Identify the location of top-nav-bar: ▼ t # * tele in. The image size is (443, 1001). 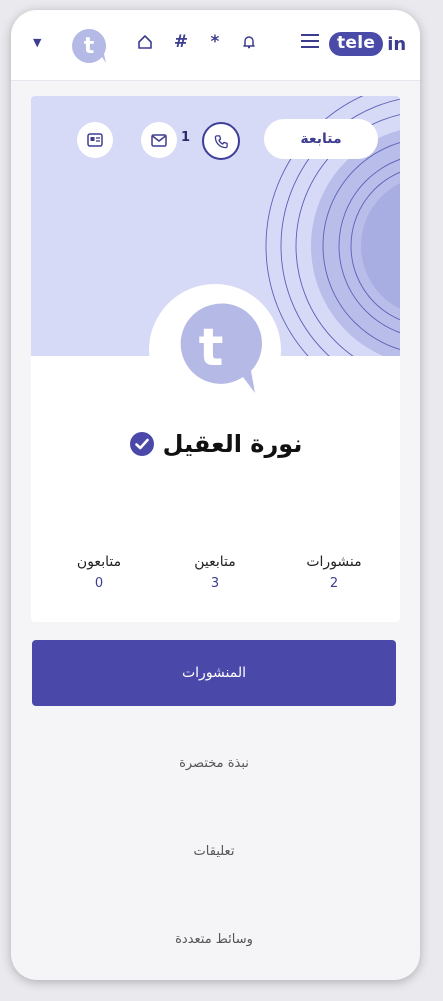
(215, 45).